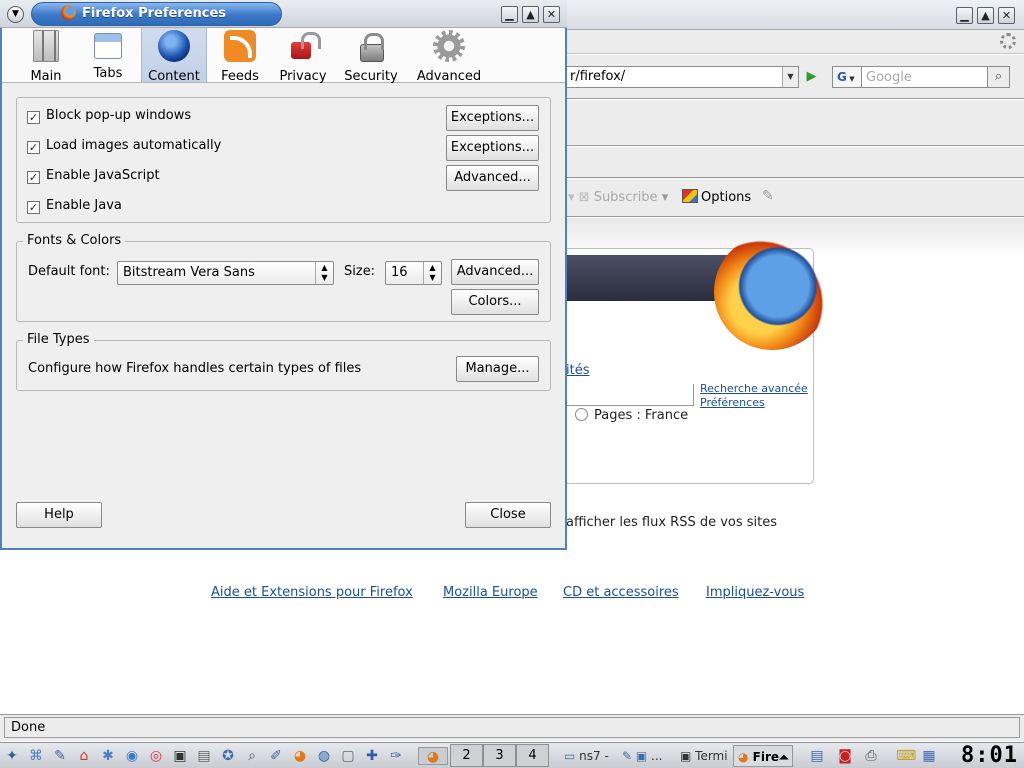  Describe the element at coordinates (449, 56) in the screenshot. I see `tab-advanced: Advanced` at that location.